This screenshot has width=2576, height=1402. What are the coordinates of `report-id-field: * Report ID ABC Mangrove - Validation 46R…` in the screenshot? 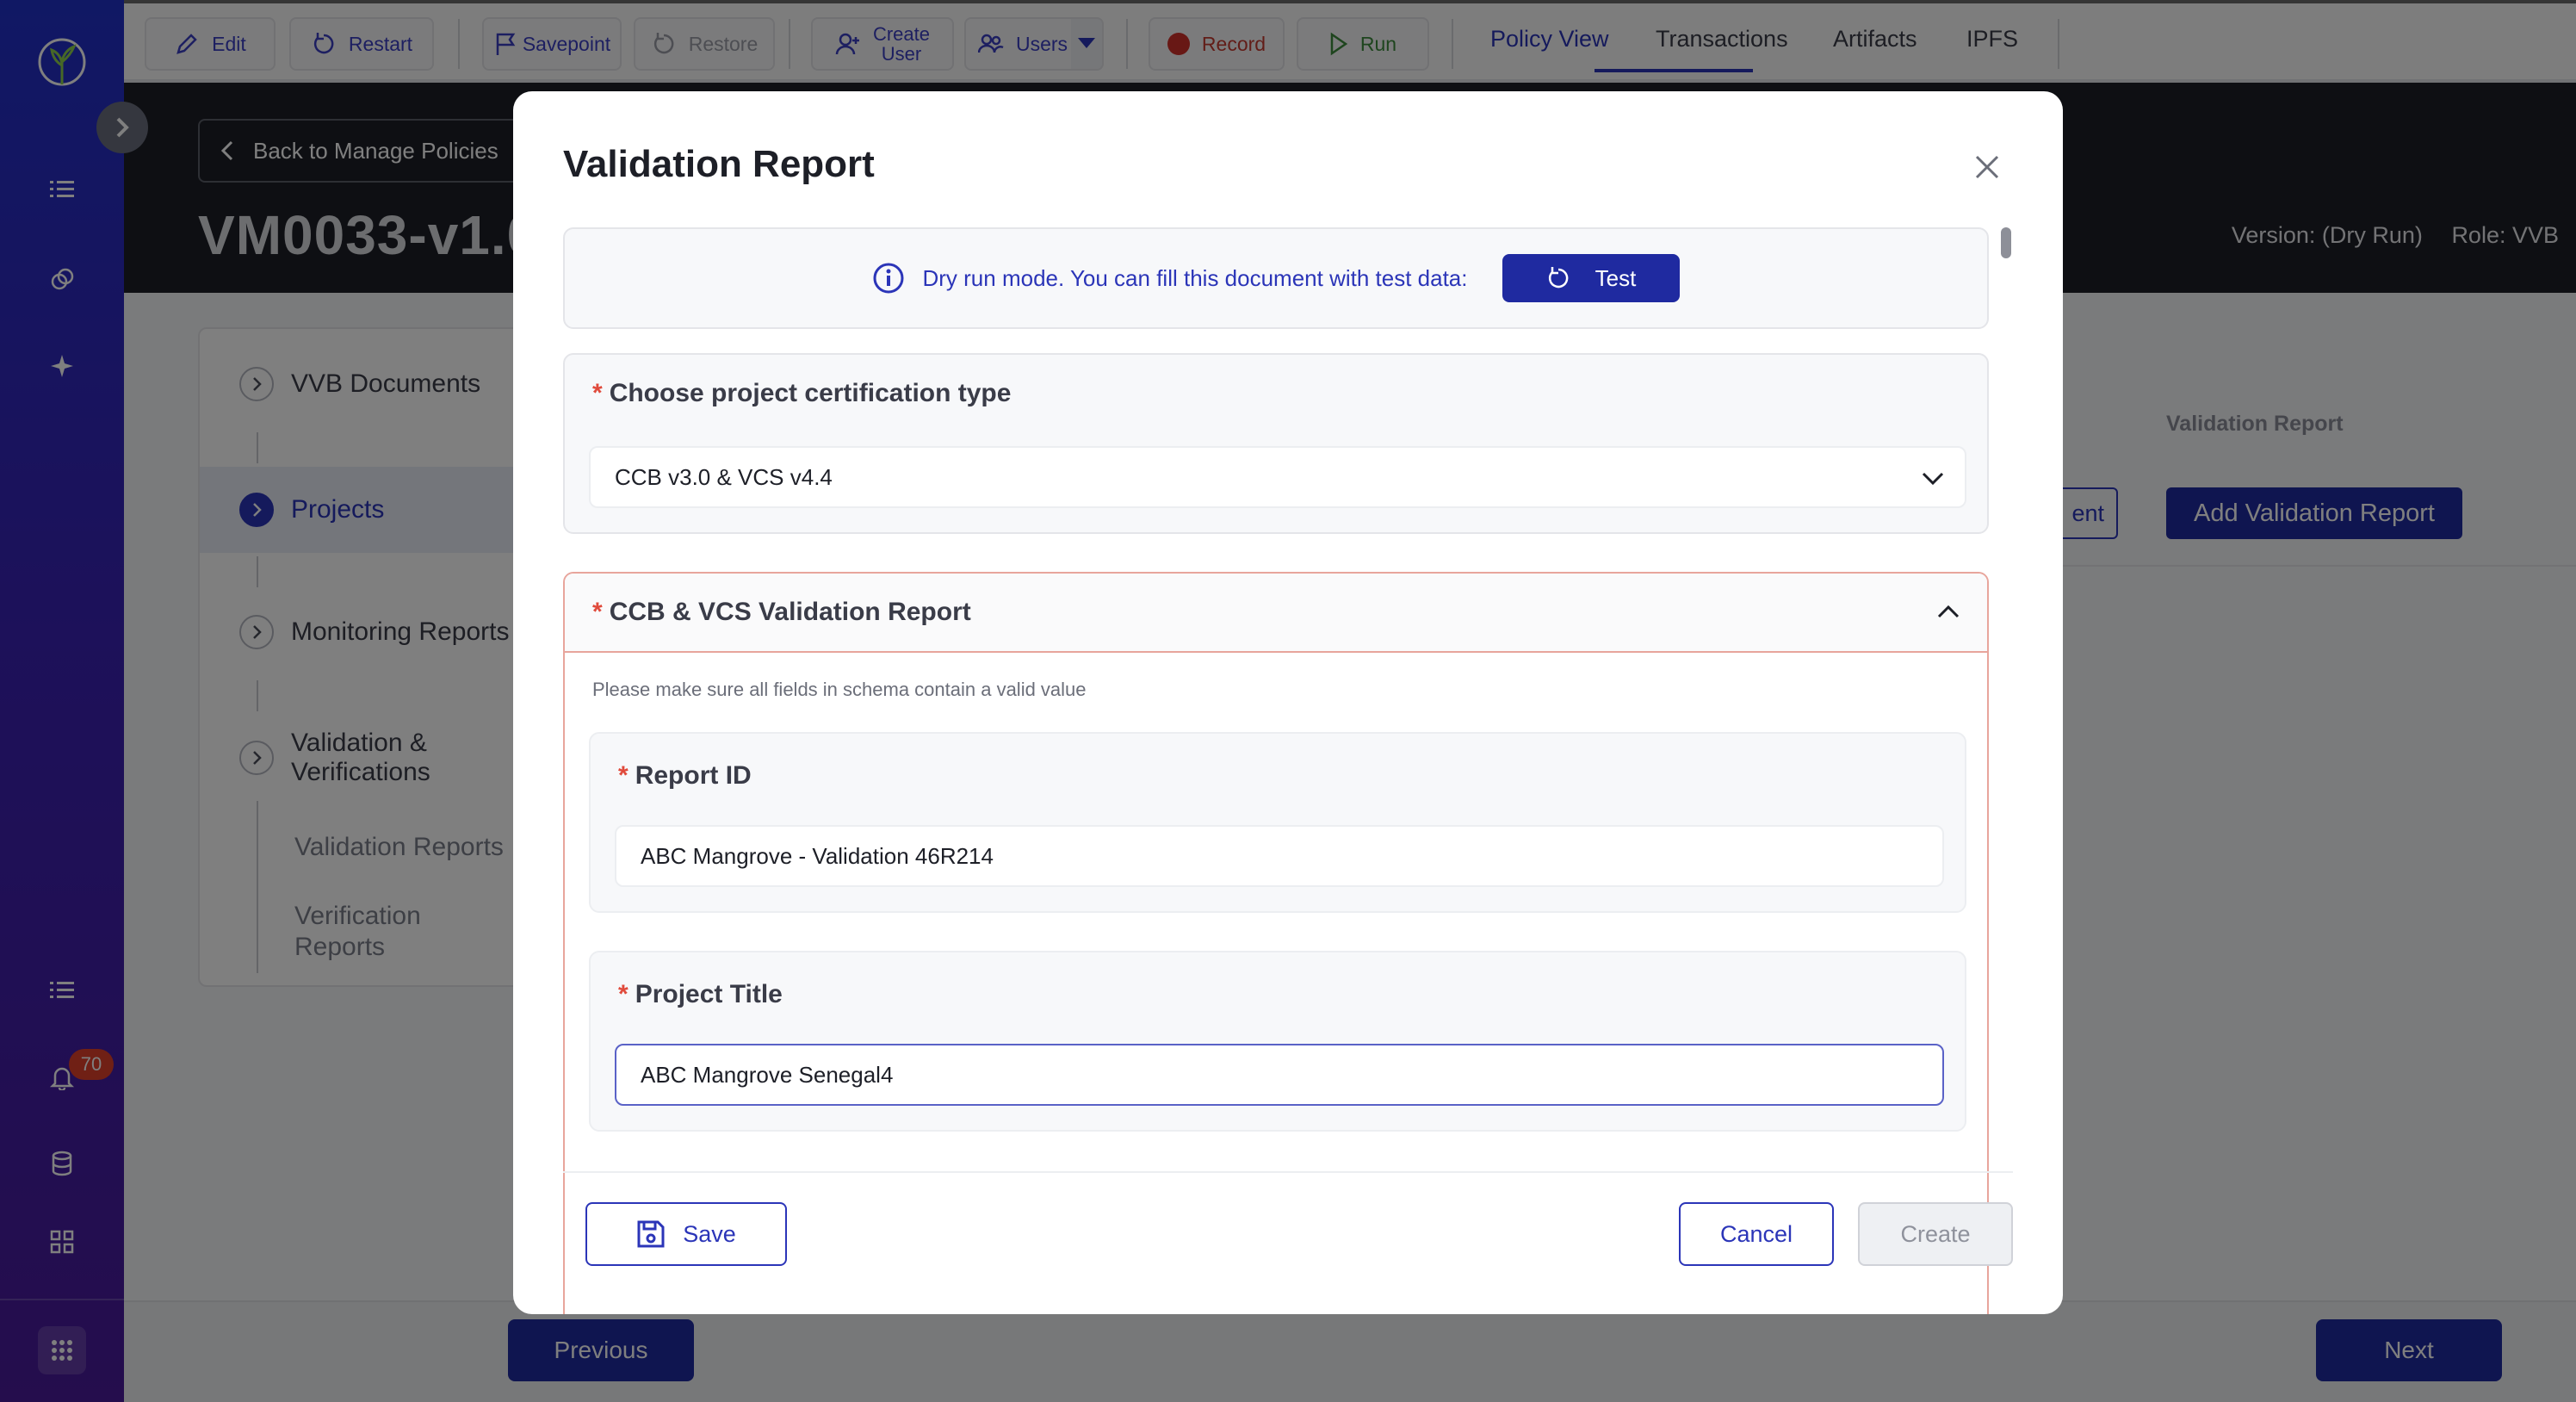 It's located at (1277, 822).